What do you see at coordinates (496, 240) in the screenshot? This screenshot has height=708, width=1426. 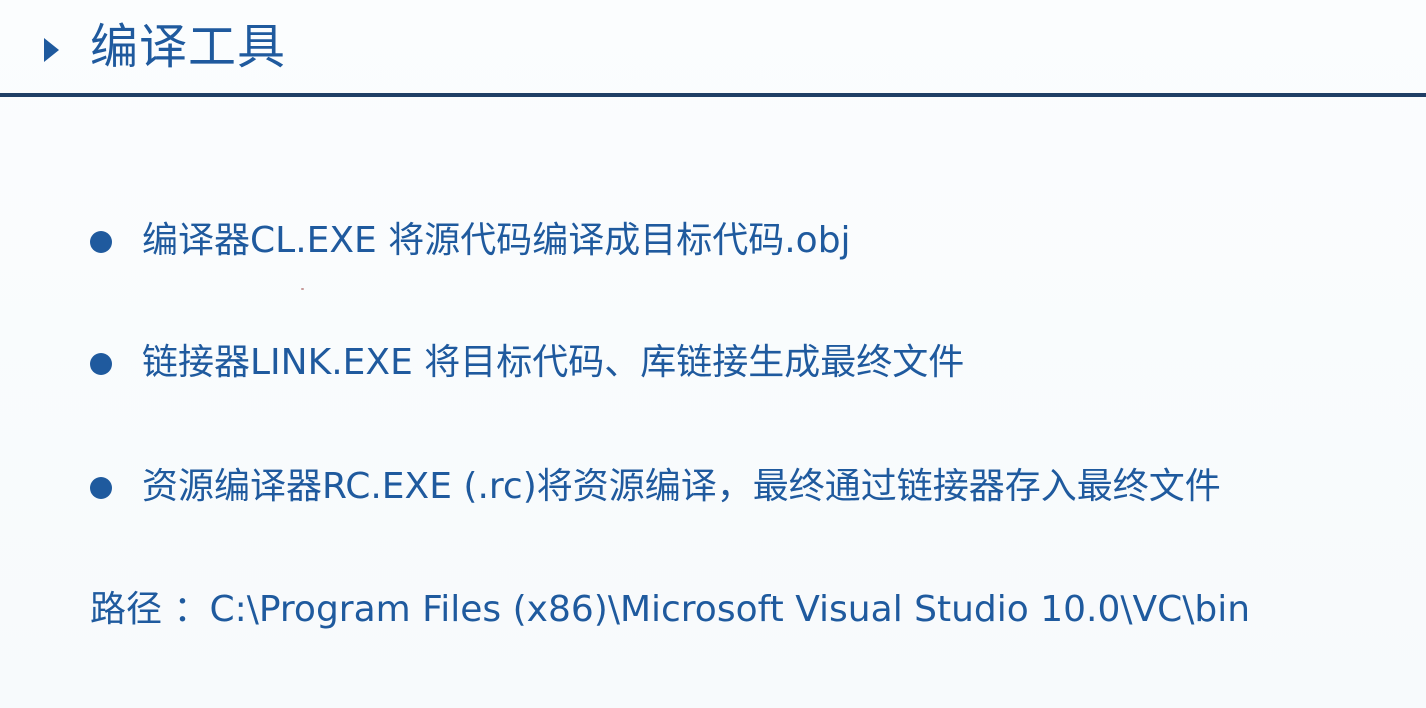 I see `bullet-text: 编译器CL.EXE 将源代码编译成目标代码.obj` at bounding box center [496, 240].